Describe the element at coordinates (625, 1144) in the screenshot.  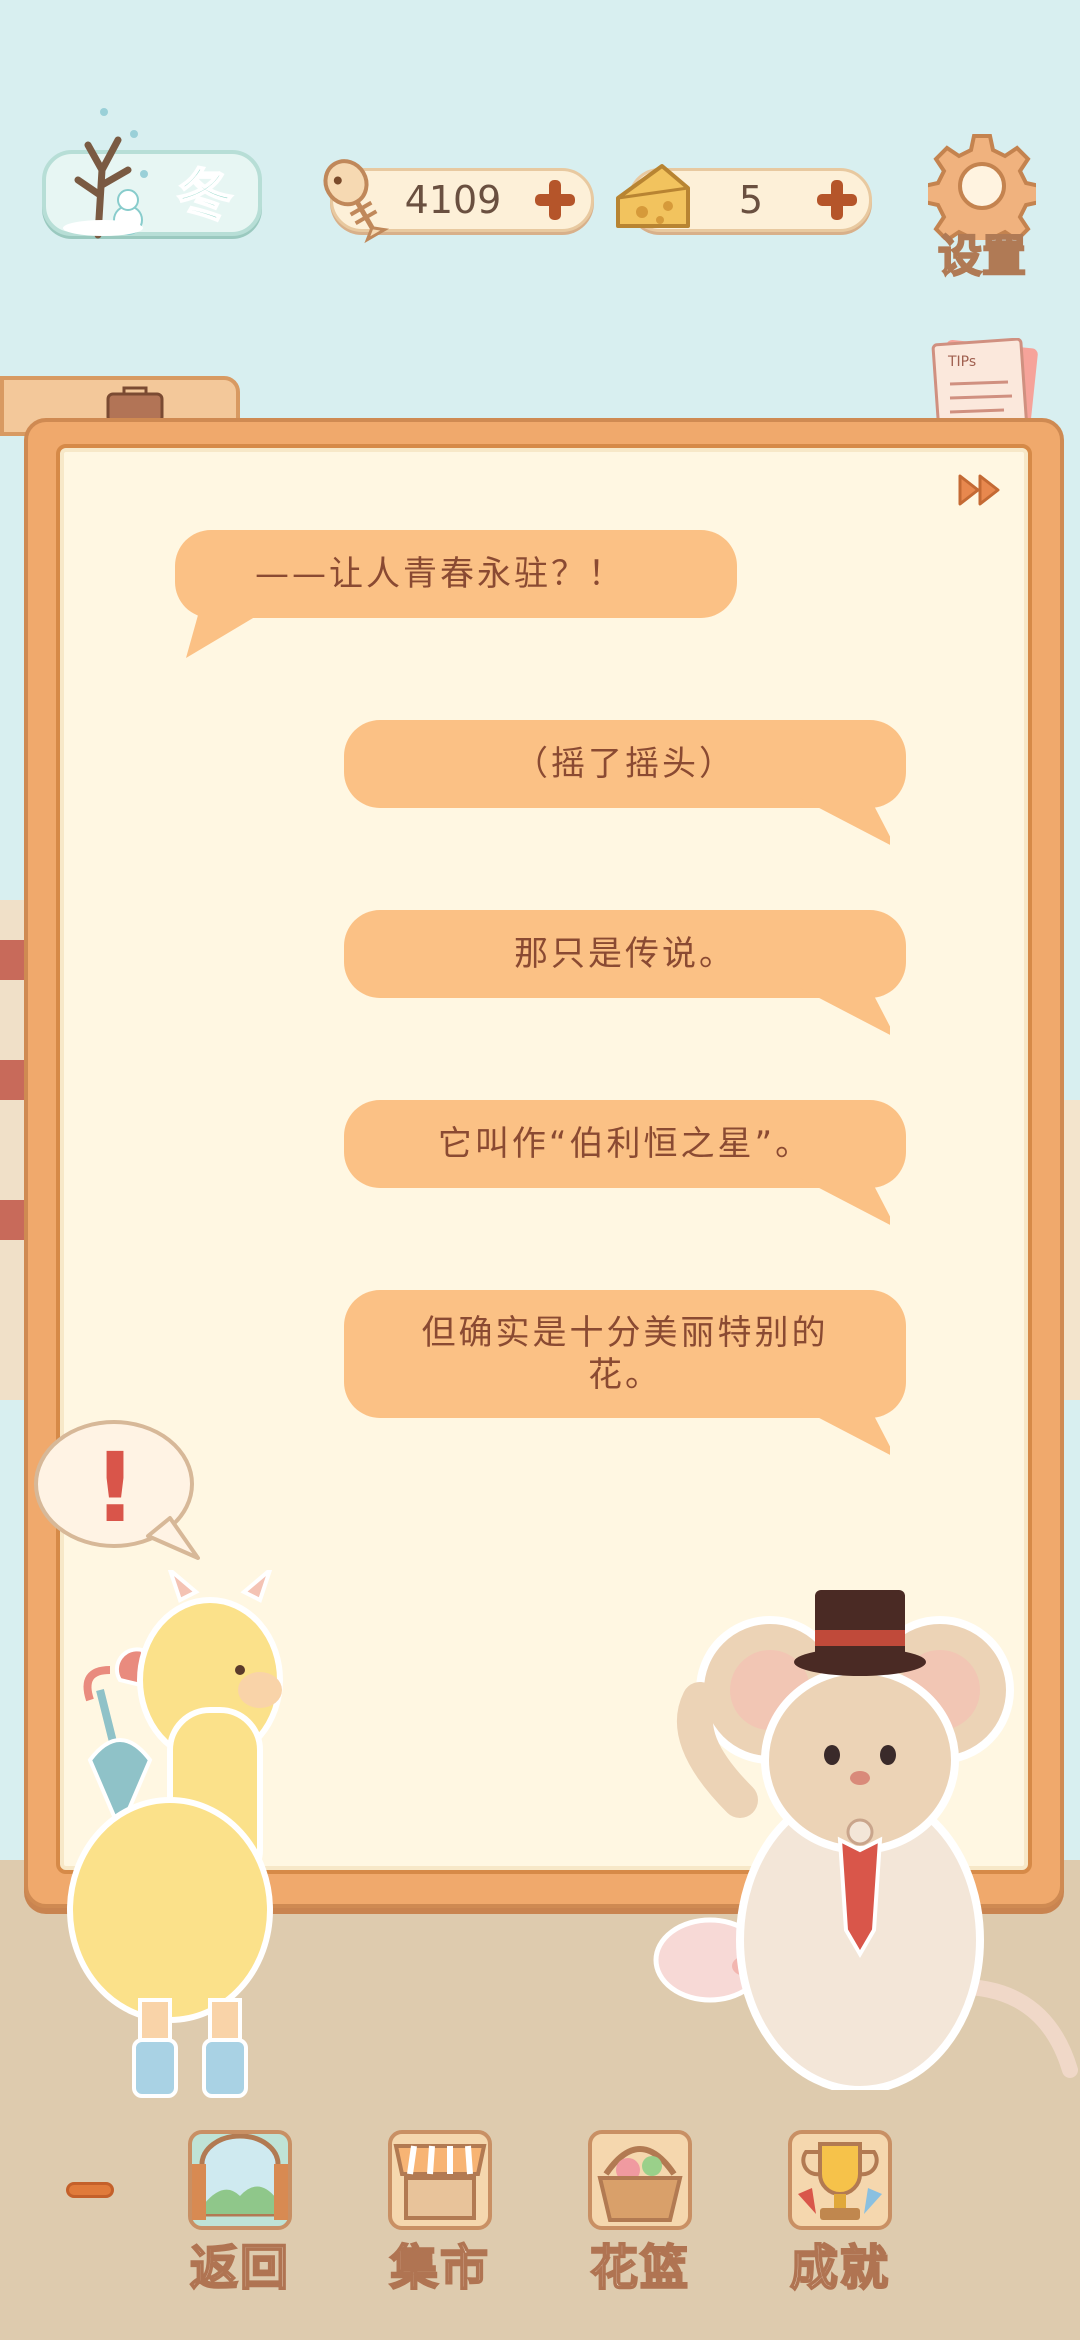
I see `dialogue-bubble-right: 它叫作“伯利恒之星”。` at that location.